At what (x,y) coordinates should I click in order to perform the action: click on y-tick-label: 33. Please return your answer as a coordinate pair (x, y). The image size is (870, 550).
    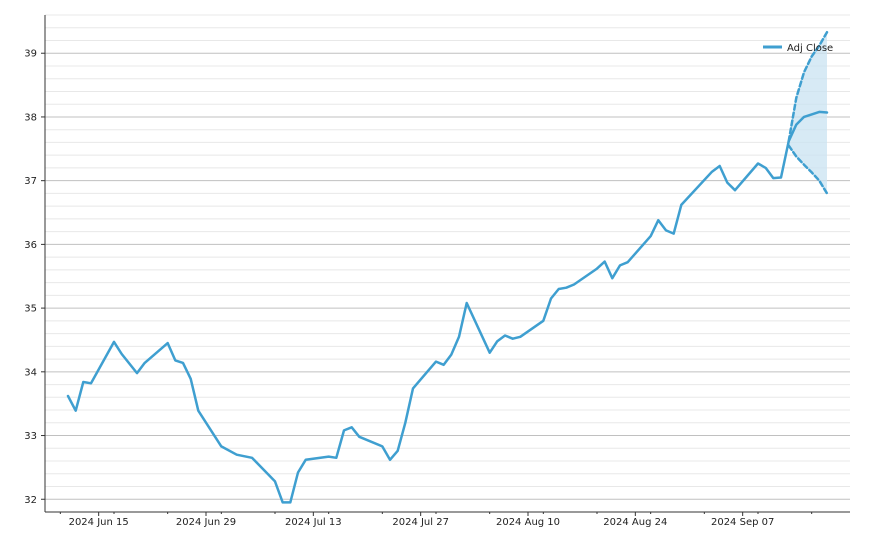
    Looking at the image, I should click on (30, 436).